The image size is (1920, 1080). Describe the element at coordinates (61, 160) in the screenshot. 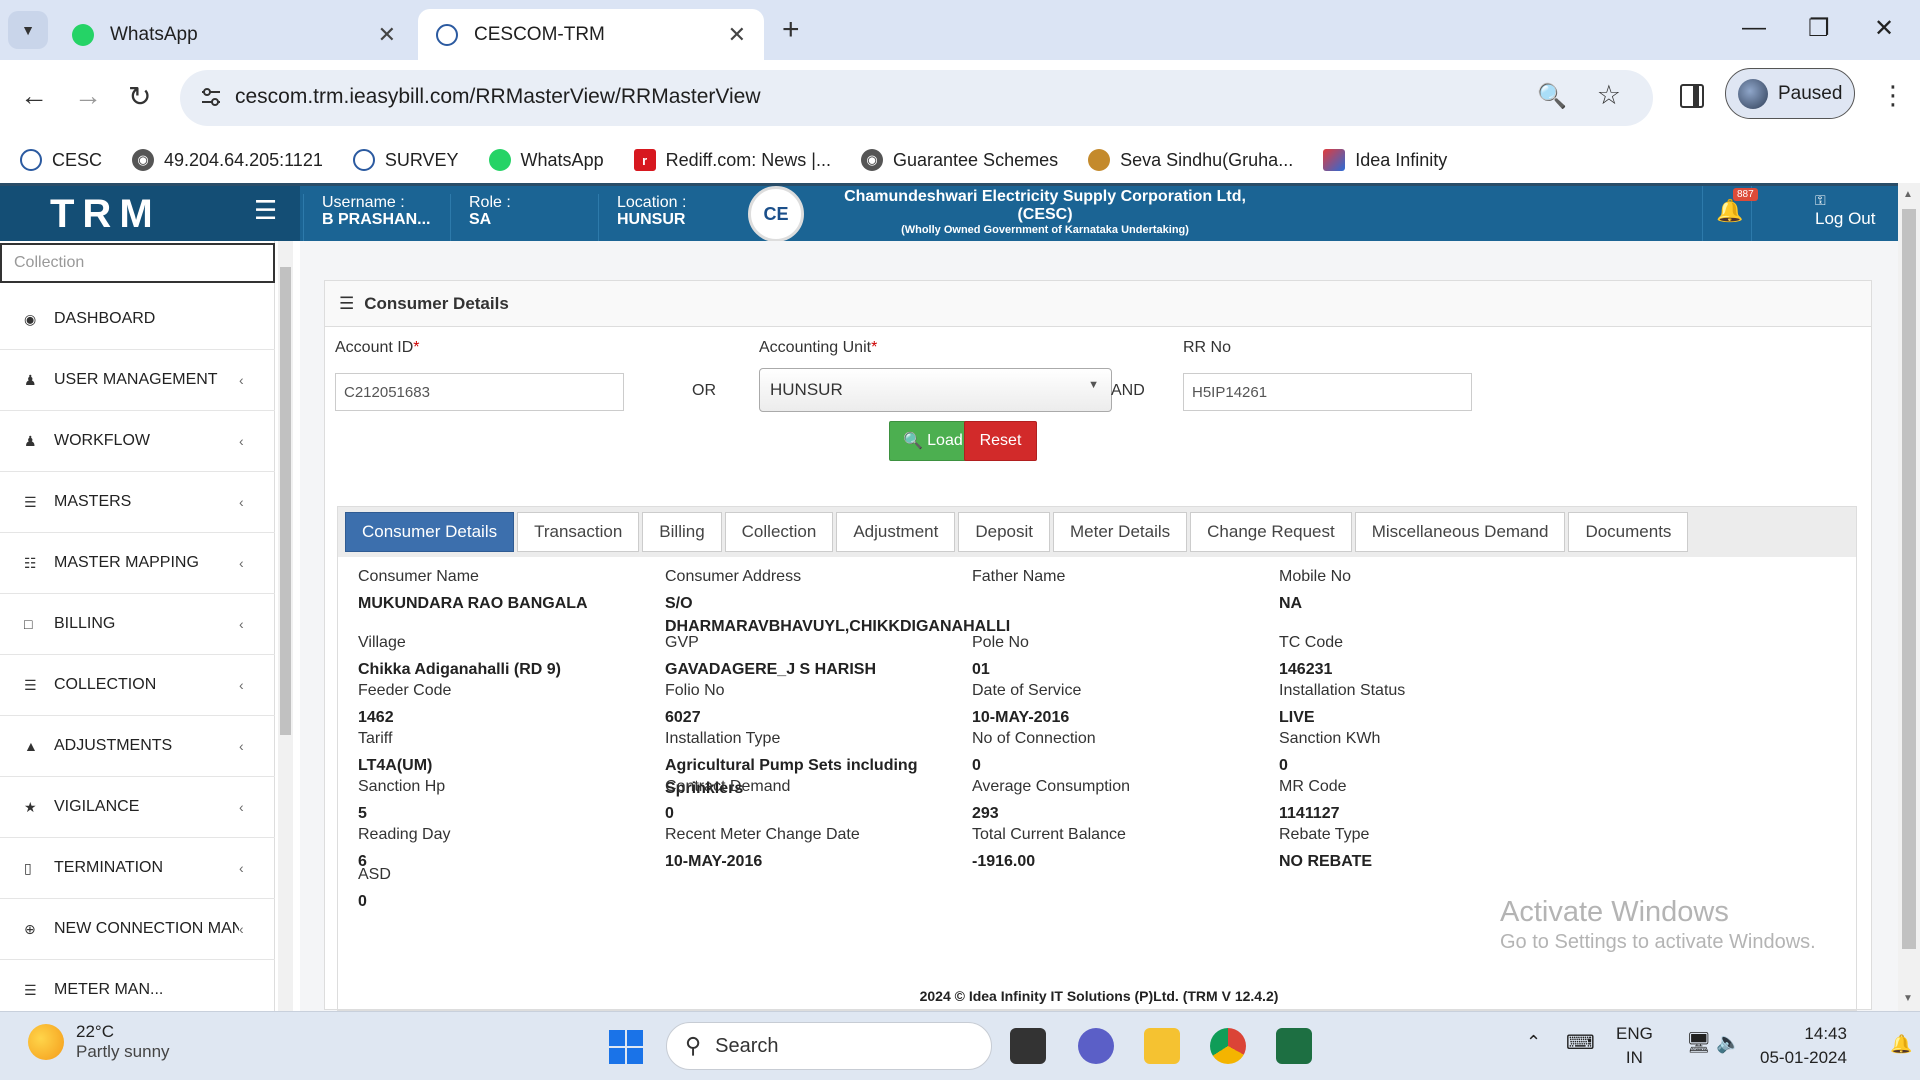

I see `bookmark-cesc: CESC` at that location.